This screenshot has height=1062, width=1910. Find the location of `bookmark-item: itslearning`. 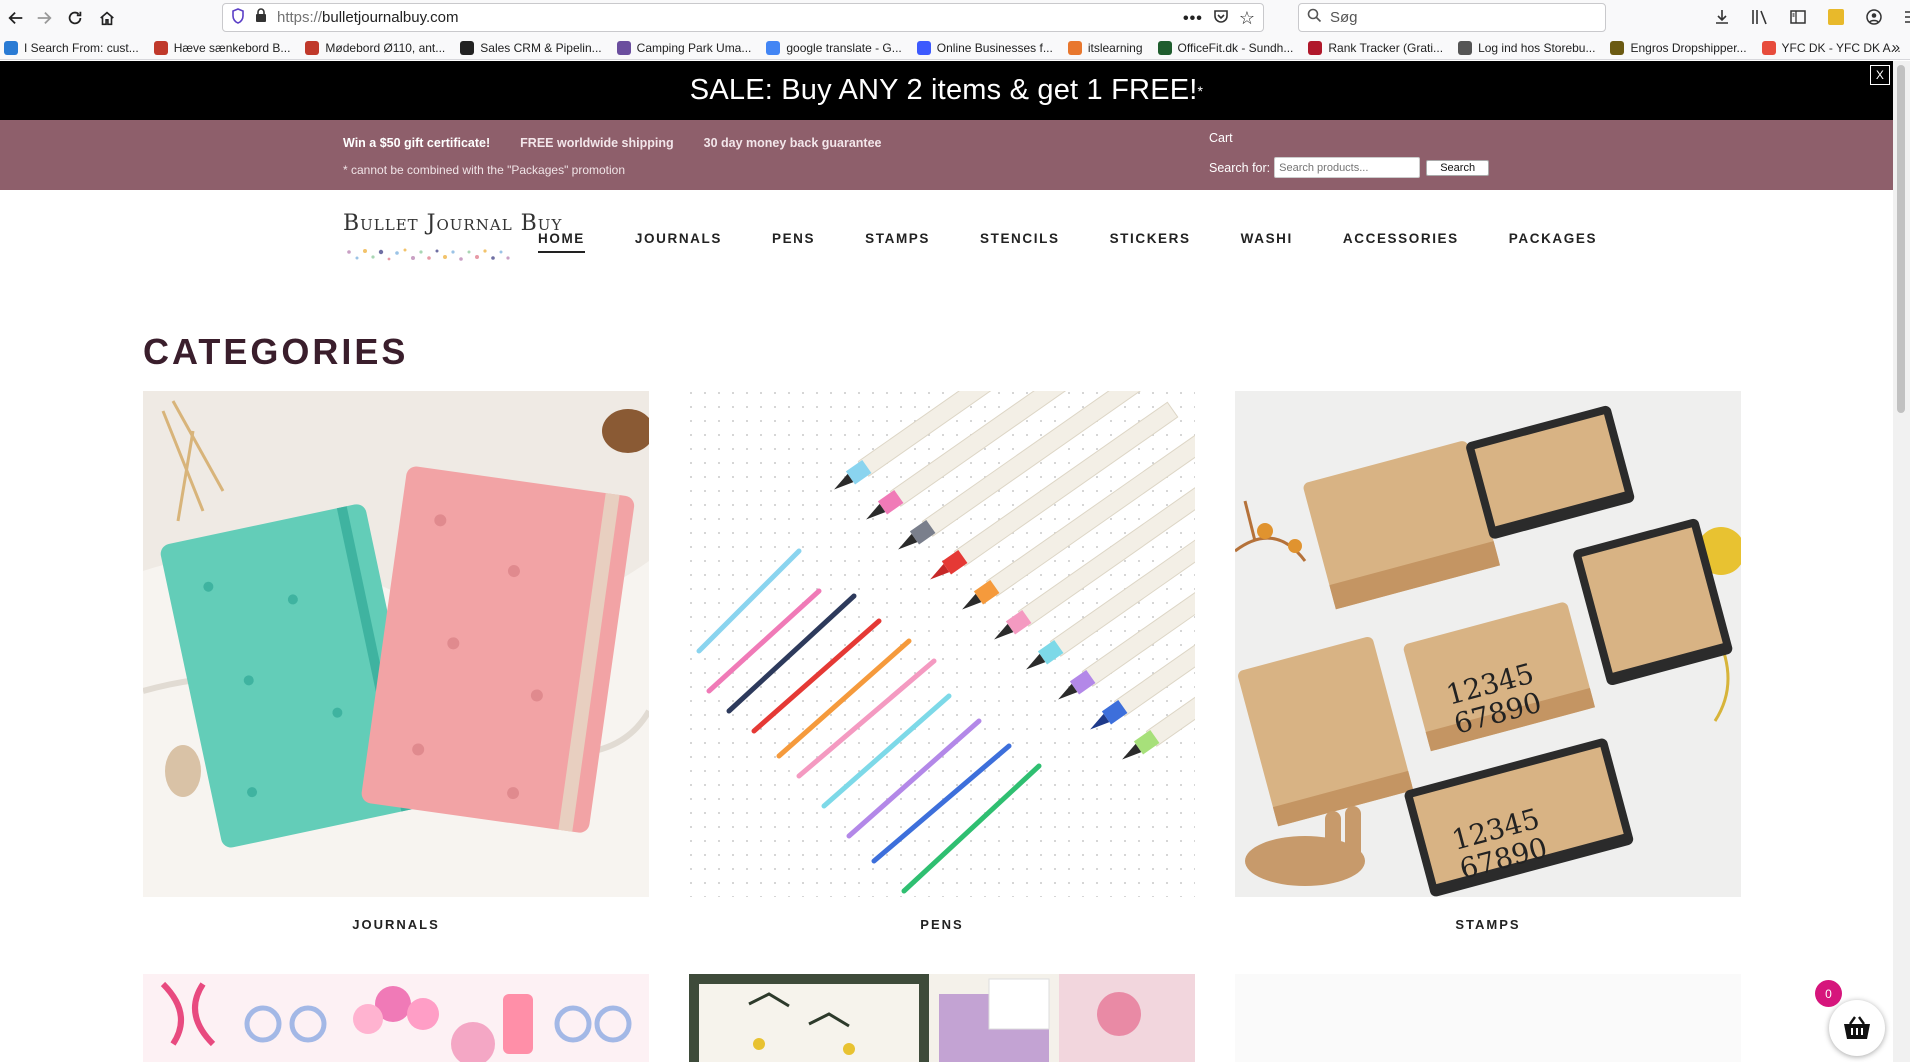

bookmark-item: itslearning is located at coordinates (1105, 47).